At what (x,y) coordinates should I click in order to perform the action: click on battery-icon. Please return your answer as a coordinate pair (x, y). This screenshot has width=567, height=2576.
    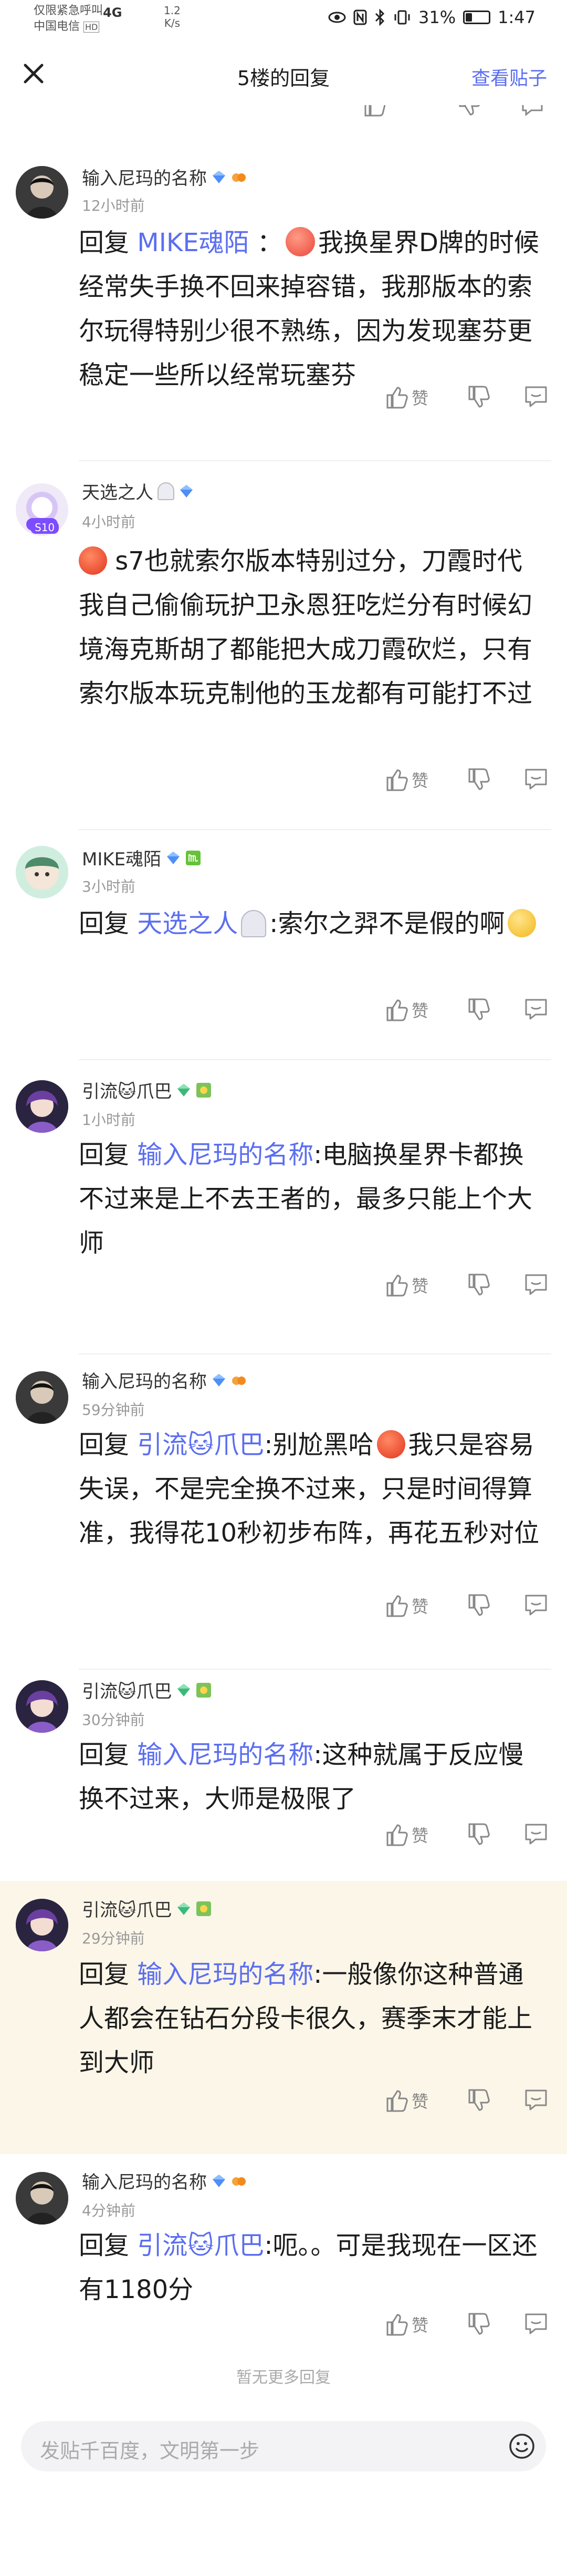
    Looking at the image, I should click on (477, 17).